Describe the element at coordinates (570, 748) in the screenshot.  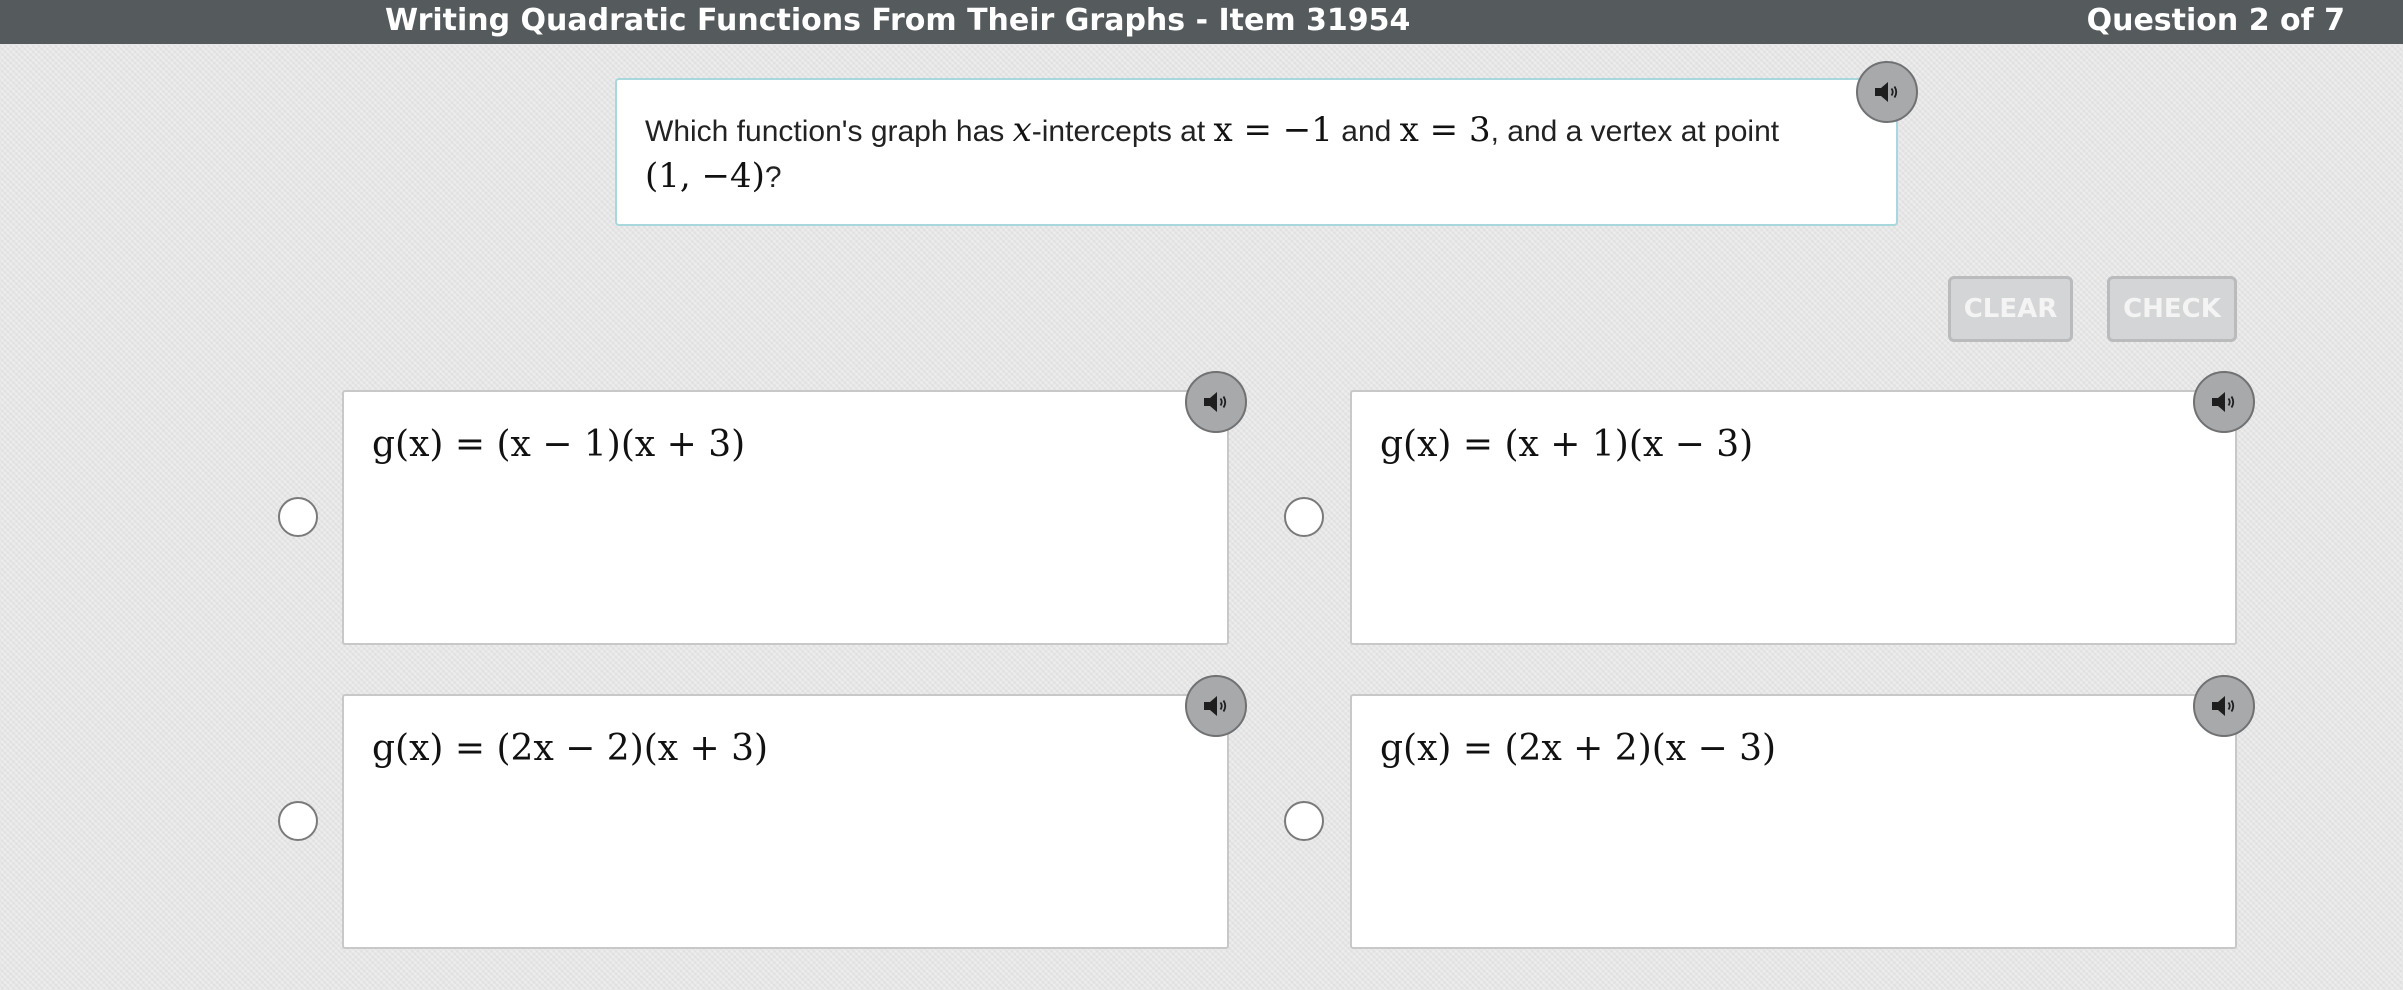
I see `choice-formula: g(x) = (2x − 2)(x + 3)` at that location.